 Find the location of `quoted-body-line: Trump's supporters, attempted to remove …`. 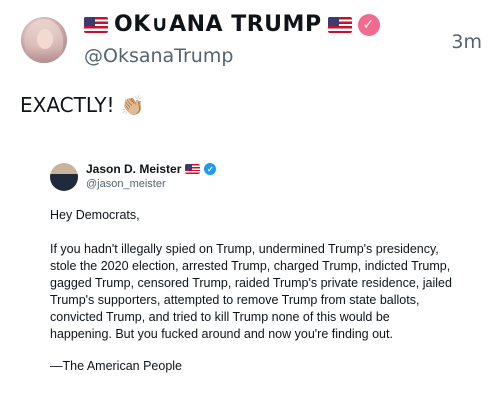

quoted-body-line: Trump's supporters, attempted to remove … is located at coordinates (235, 300).